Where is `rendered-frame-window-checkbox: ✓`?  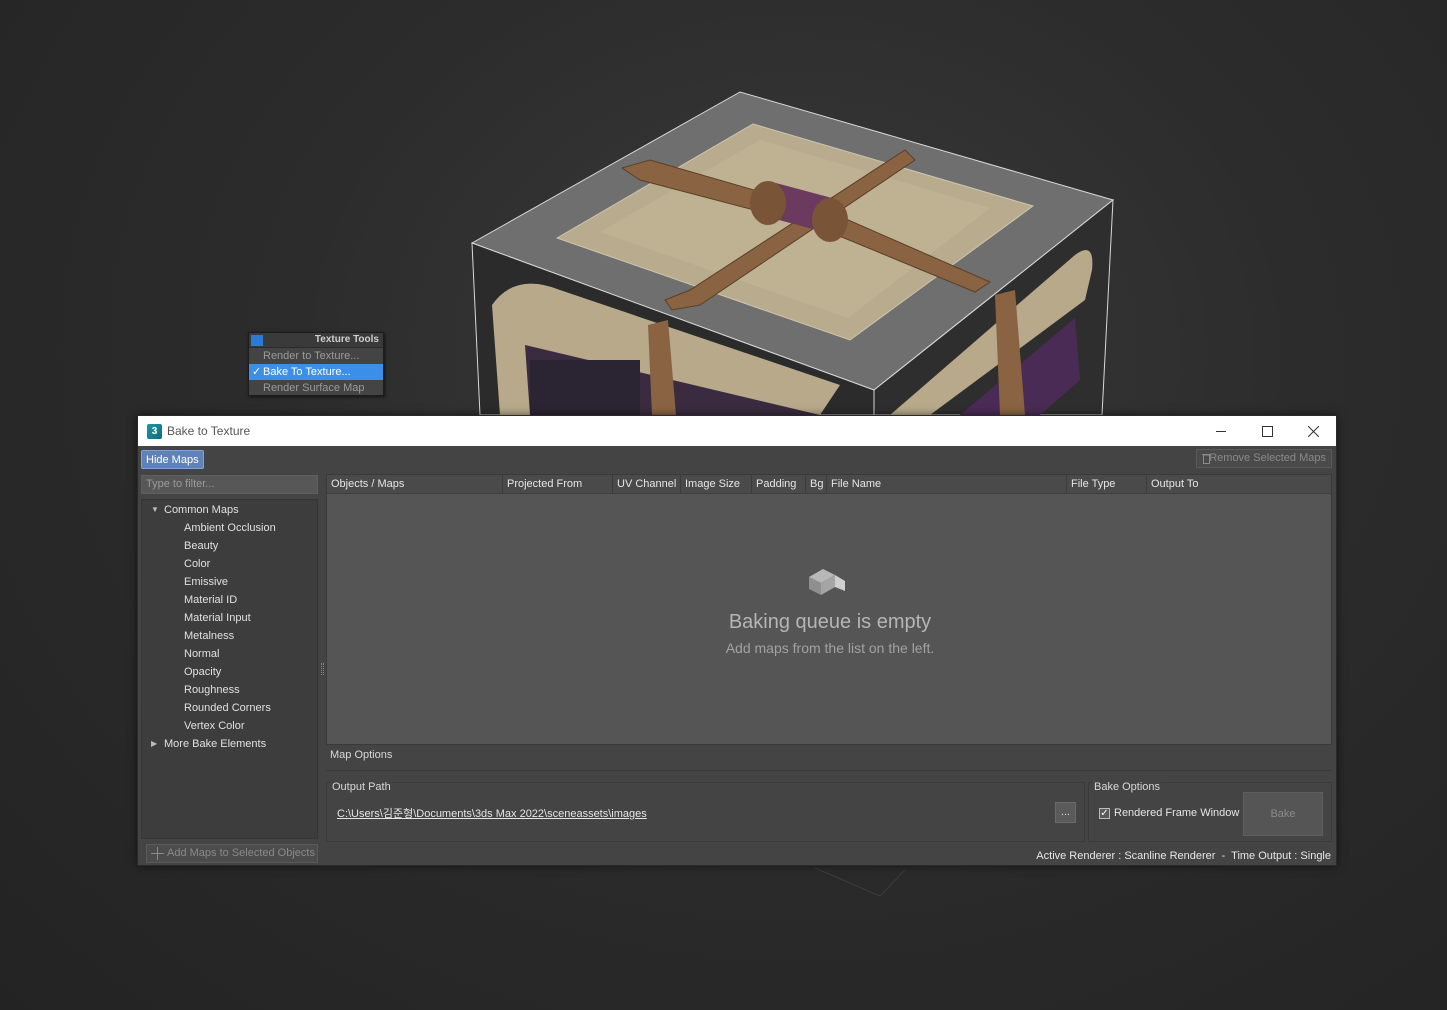 rendered-frame-window-checkbox: ✓ is located at coordinates (1104, 813).